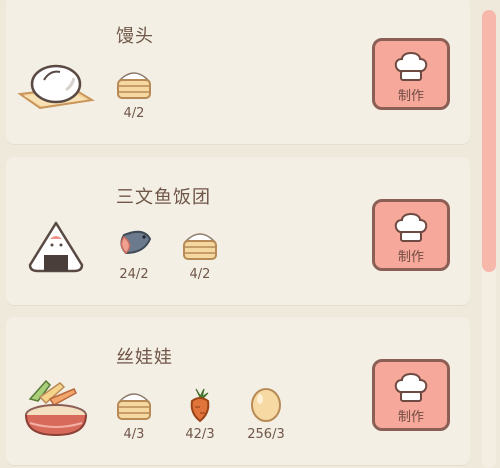 Image resolution: width=500 pixels, height=468 pixels. I want to click on ingredient-carrot: 42/3, so click(200, 412).